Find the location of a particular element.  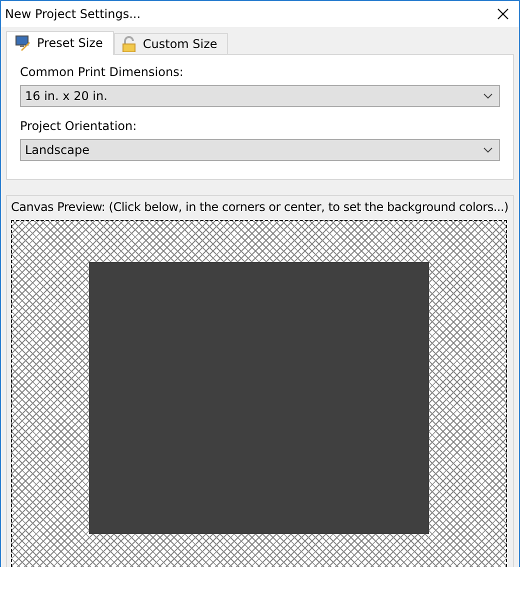

lock-icon is located at coordinates (128, 44).